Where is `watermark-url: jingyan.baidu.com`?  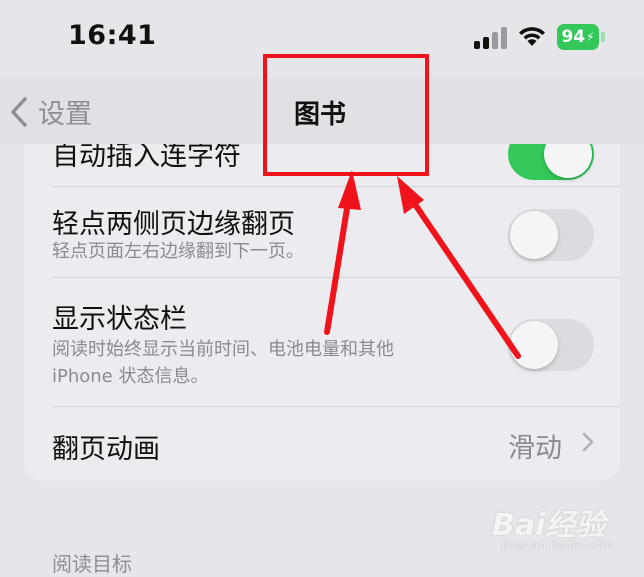 watermark-url: jingyan.baidu.com is located at coordinates (557, 545).